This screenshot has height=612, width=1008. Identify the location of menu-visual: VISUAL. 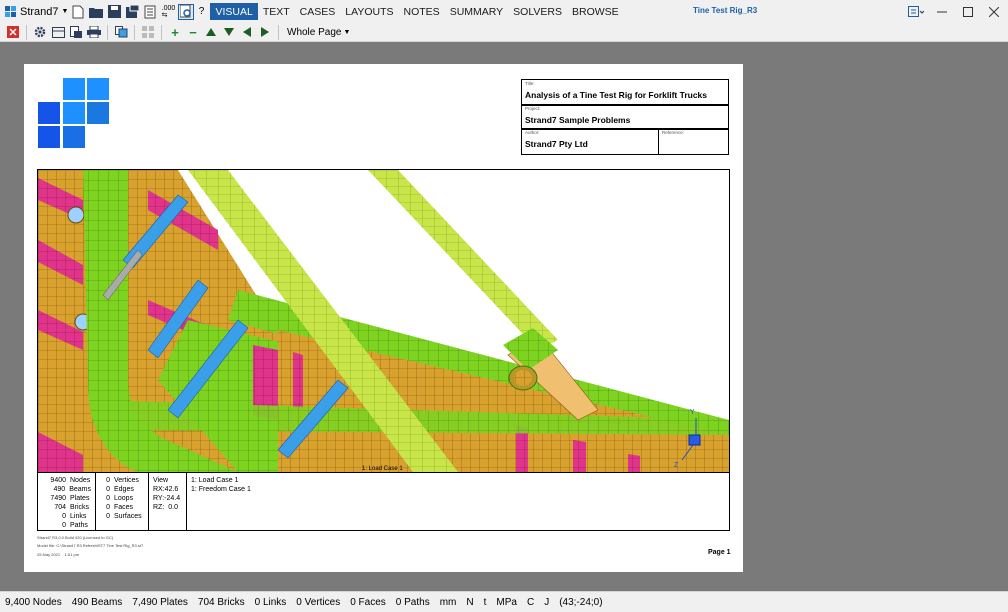
(234, 11).